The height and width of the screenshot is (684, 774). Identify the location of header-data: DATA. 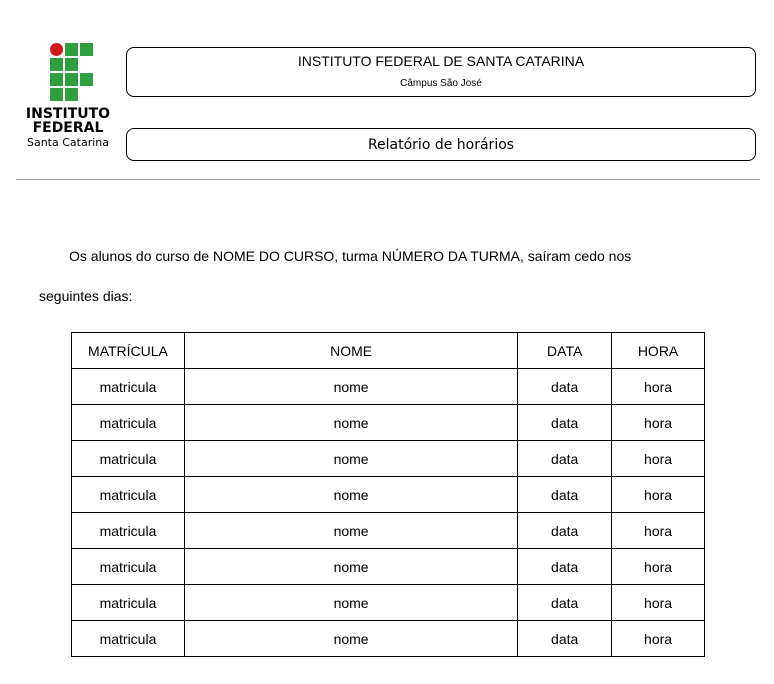
(565, 350).